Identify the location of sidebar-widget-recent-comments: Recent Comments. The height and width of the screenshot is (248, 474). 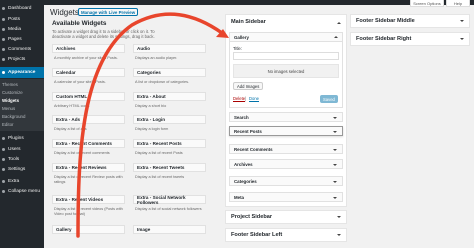
(286, 149).